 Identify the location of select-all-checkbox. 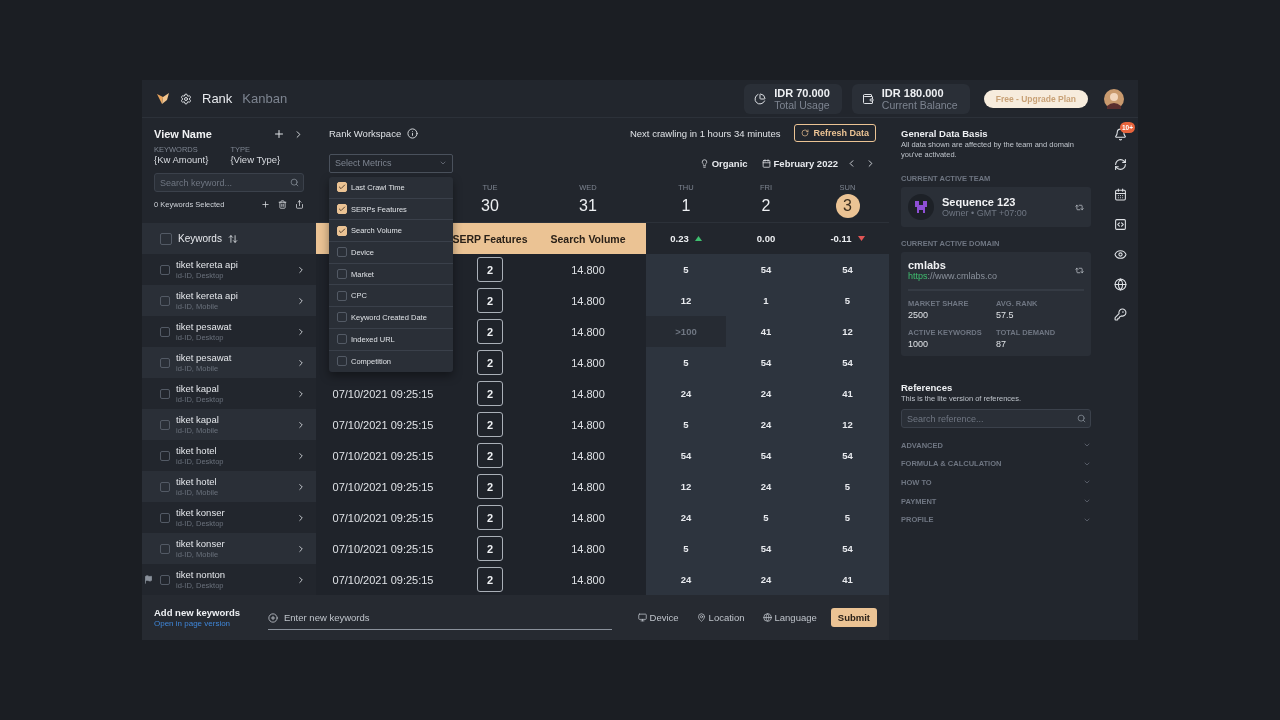
(166, 238).